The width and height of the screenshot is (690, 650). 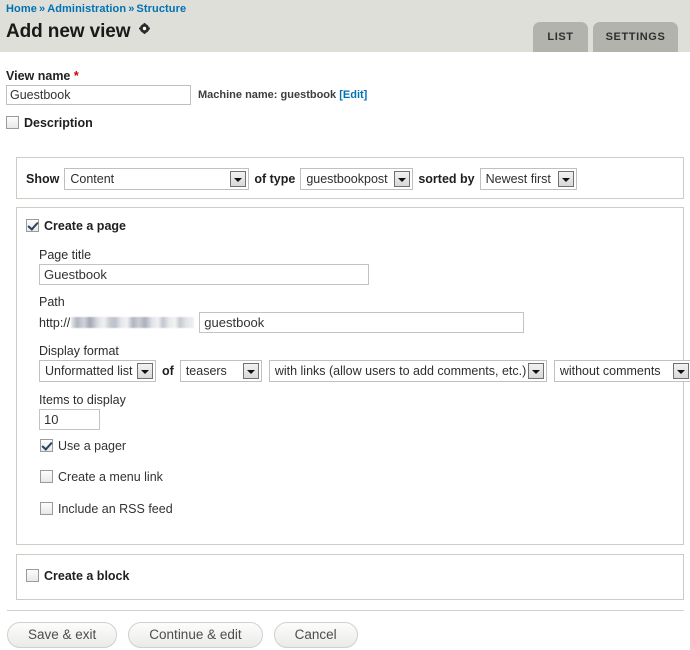 I want to click on show-label: Show, so click(x=43, y=179).